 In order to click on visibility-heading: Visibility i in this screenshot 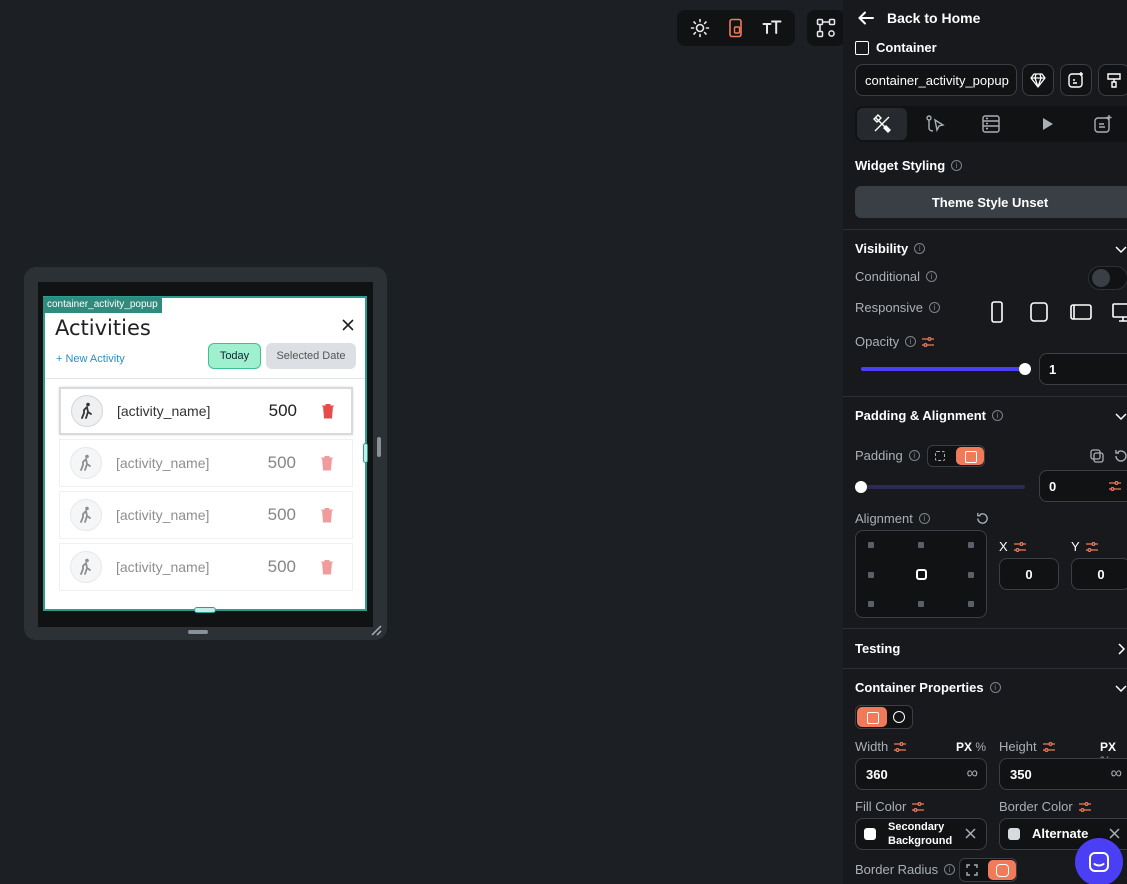, I will do `click(890, 248)`.